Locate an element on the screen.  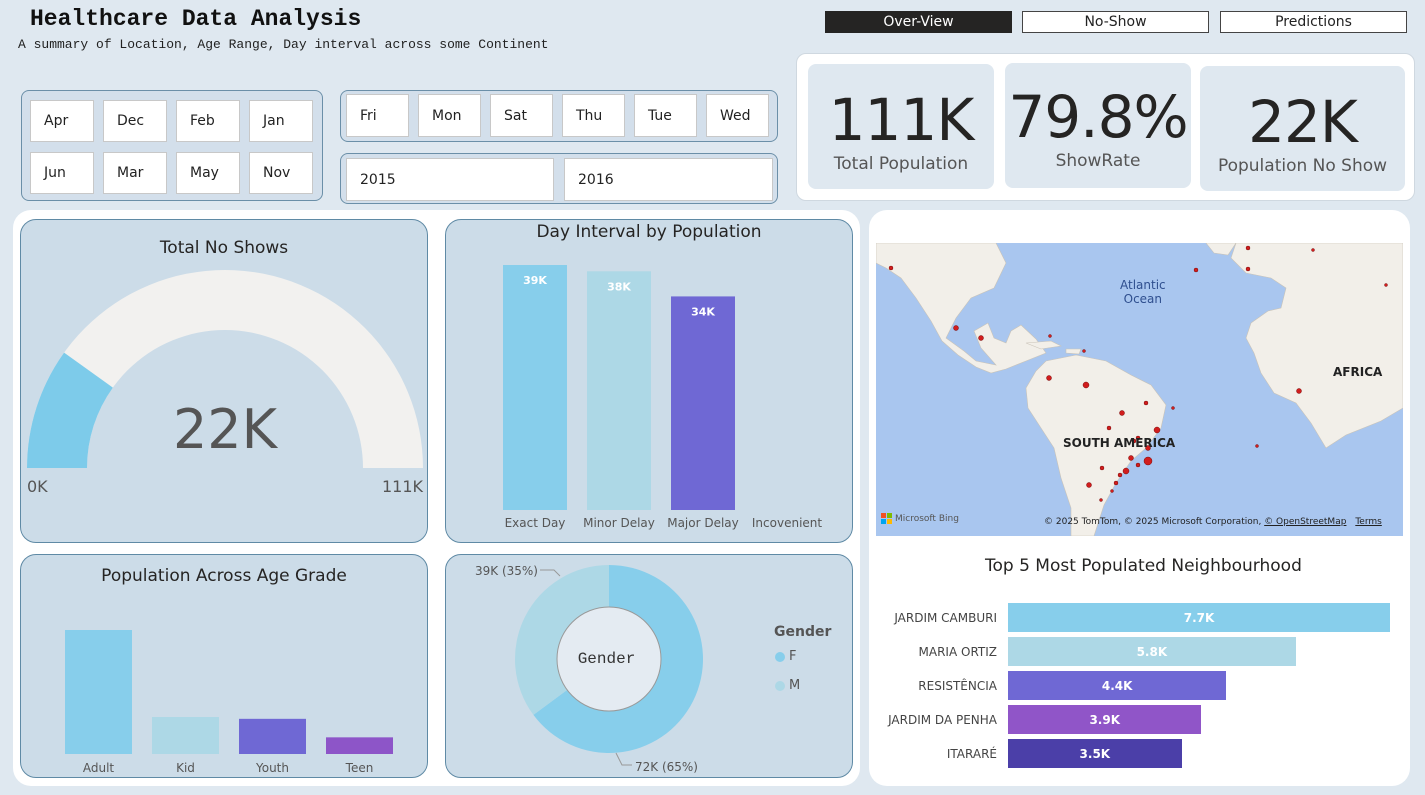
year-chip: 2015 is located at coordinates (450, 179).